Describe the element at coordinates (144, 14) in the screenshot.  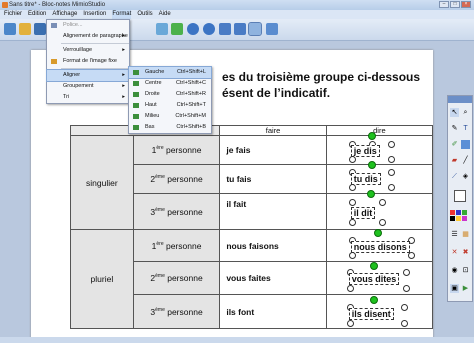
I see `menu-outils: Outils` at that location.